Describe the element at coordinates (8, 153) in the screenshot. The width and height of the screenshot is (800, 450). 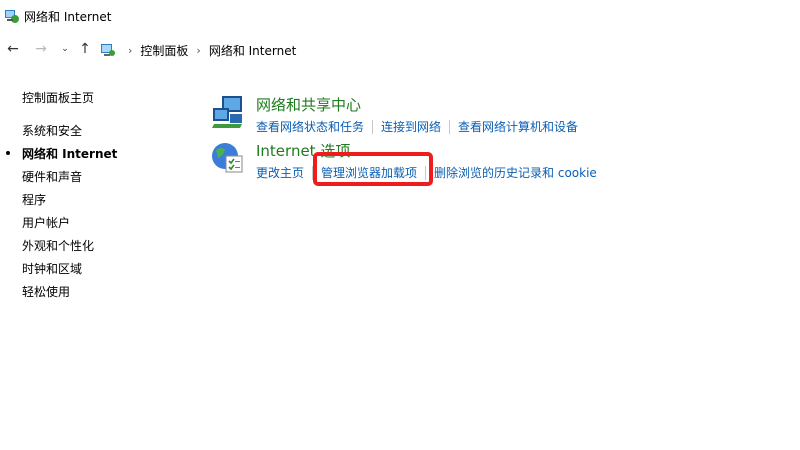
I see `current-item-bullet` at that location.